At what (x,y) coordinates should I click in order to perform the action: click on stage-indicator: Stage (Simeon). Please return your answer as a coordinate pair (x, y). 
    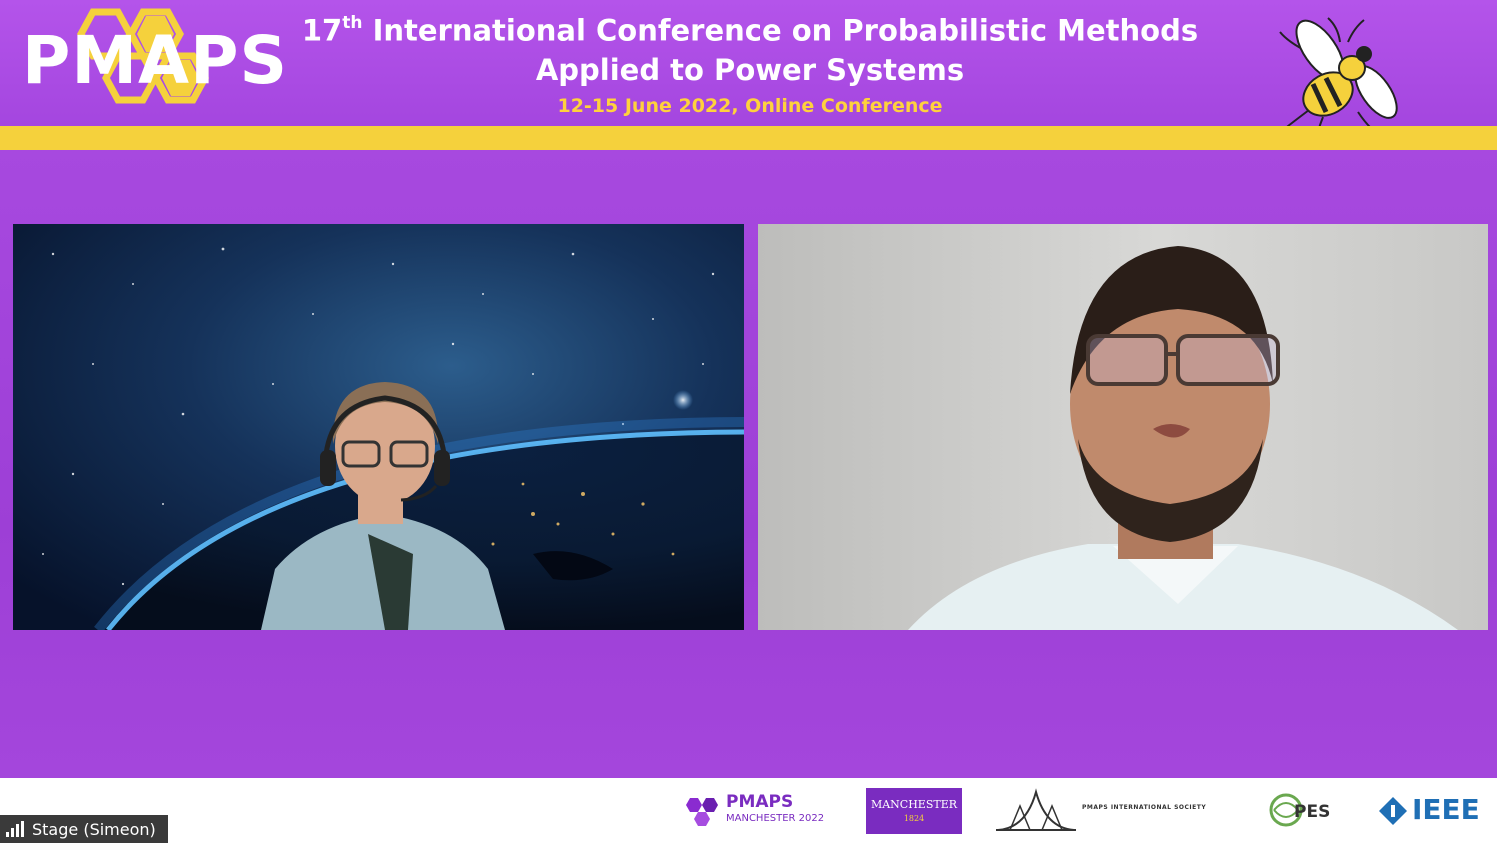
    Looking at the image, I should click on (84, 829).